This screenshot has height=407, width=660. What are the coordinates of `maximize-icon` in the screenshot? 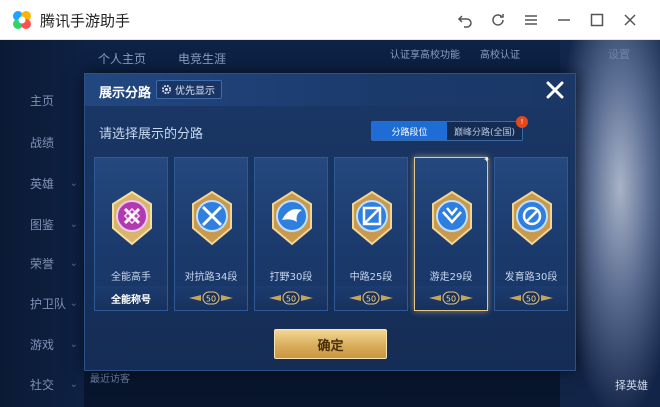 It's located at (597, 20).